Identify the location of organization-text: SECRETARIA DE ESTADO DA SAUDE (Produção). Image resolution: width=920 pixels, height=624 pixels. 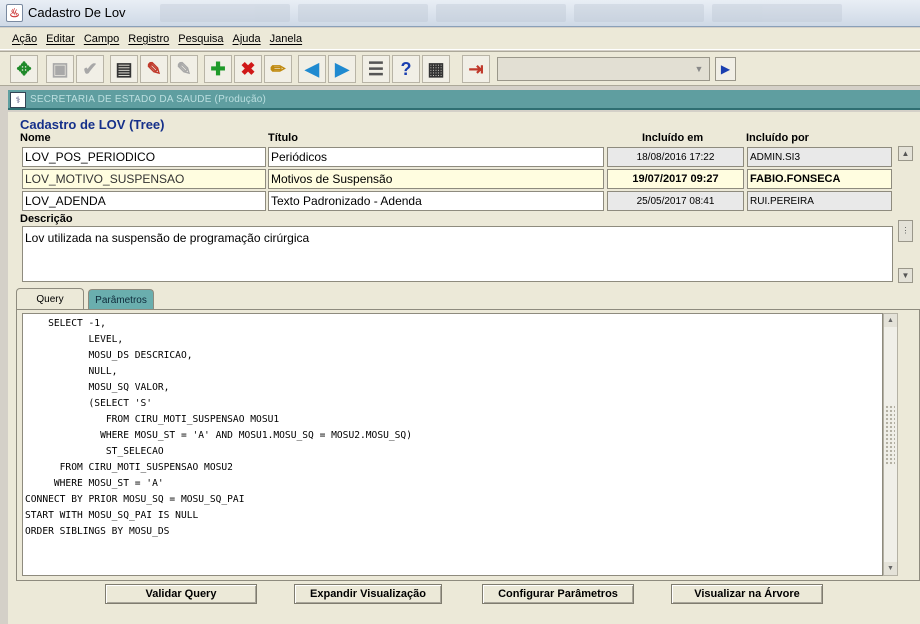
(148, 99).